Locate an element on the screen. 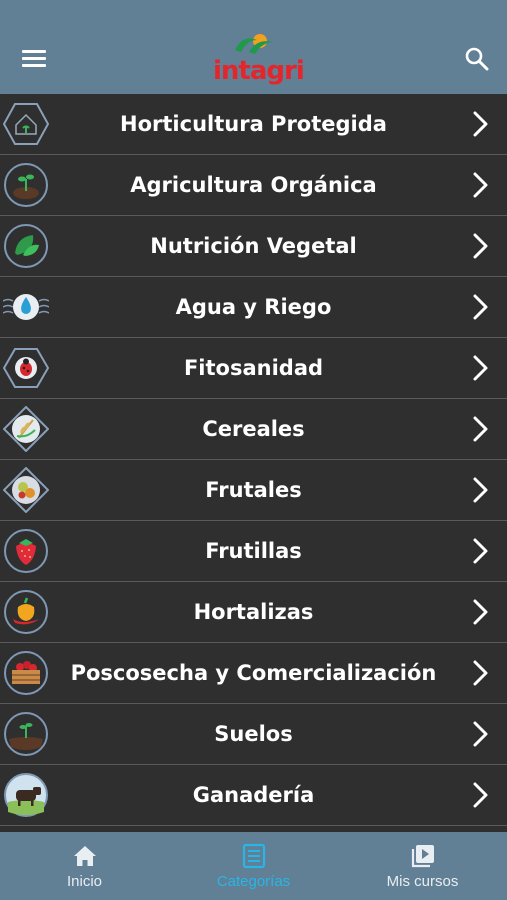 The height and width of the screenshot is (900, 507). category-row-agricultura-organica: Agricultura Orgánica is located at coordinates (253, 185).